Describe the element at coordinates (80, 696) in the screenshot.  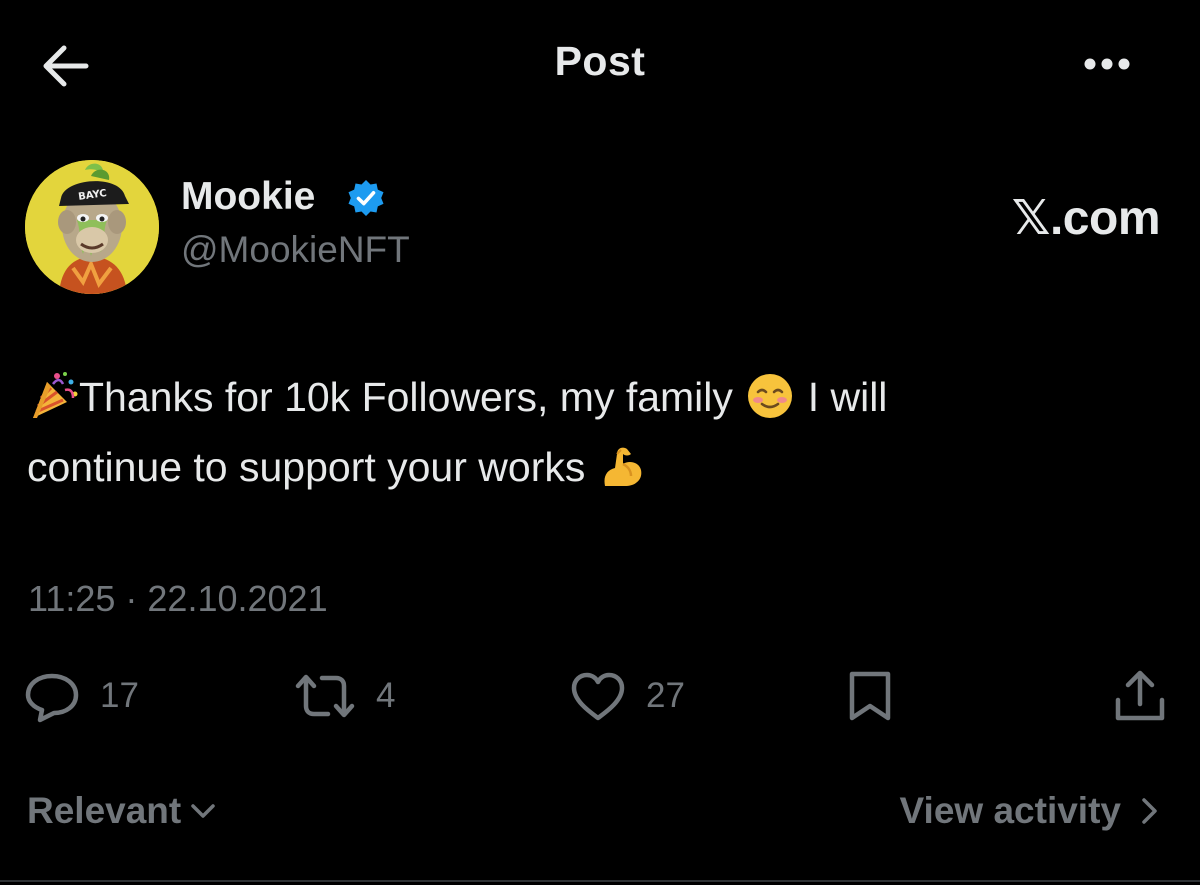
I see `reply-button: 17` at that location.